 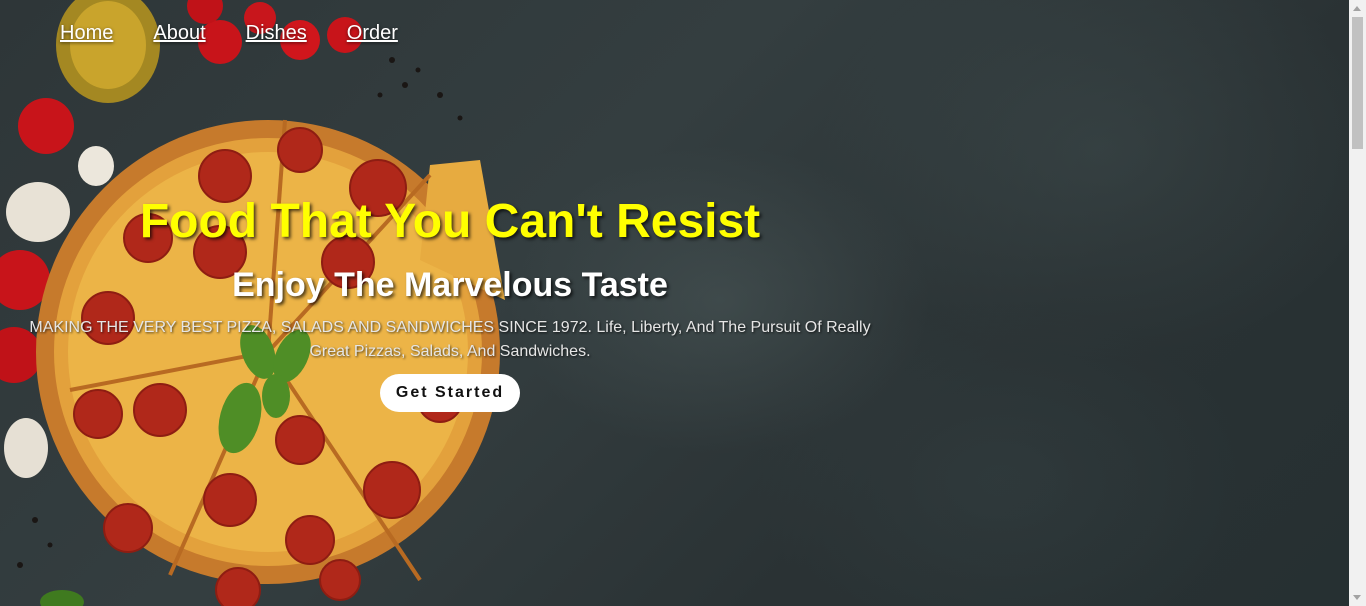 What do you see at coordinates (1357, 83) in the screenshot?
I see `scrollbar-thumb` at bounding box center [1357, 83].